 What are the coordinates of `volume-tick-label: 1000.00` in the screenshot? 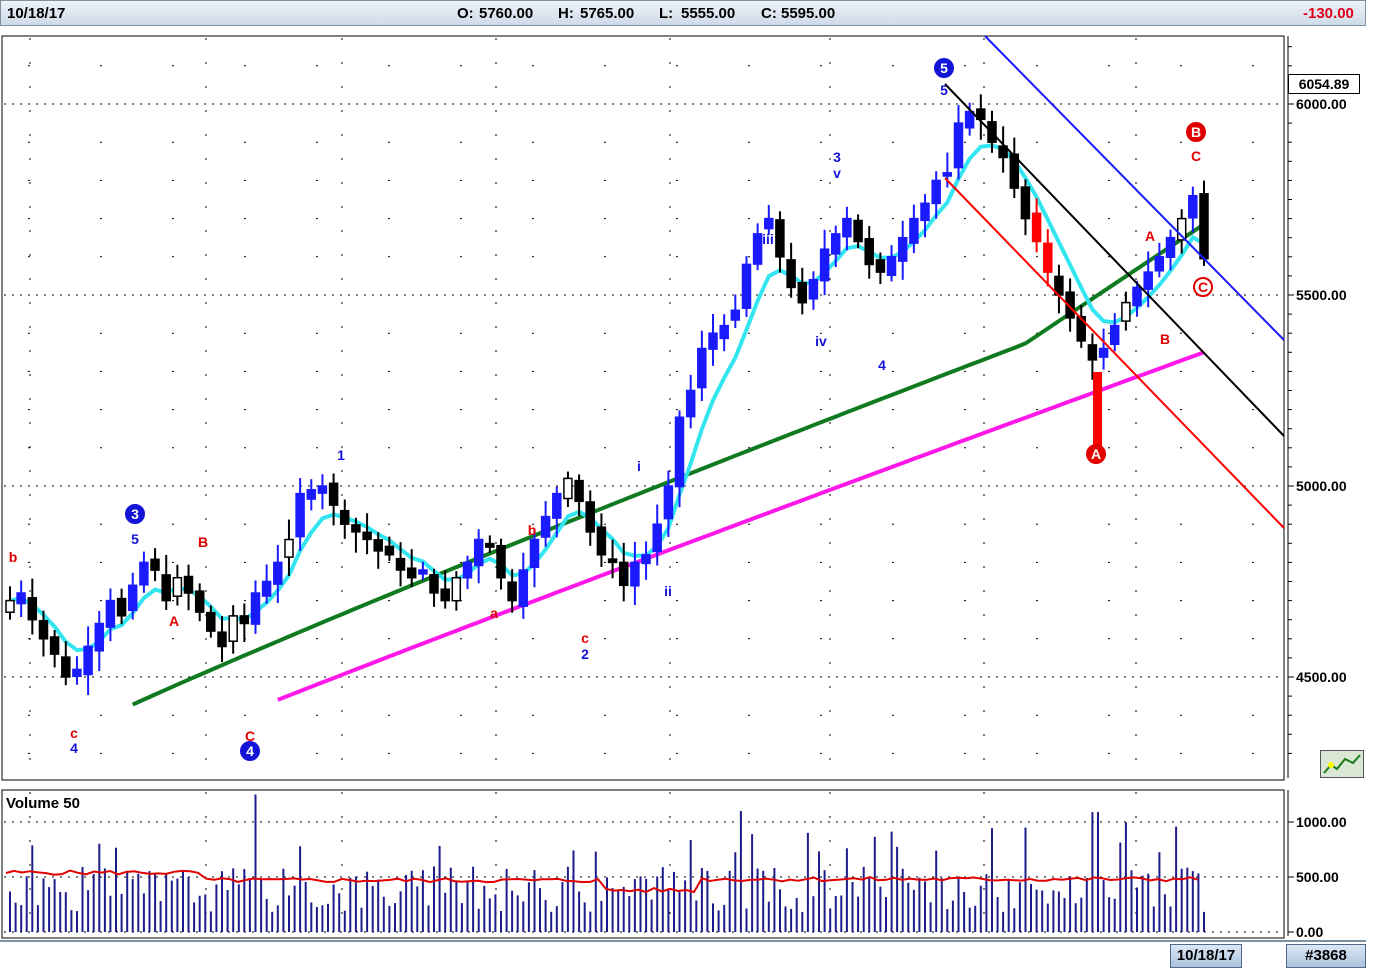 It's located at (1321, 822).